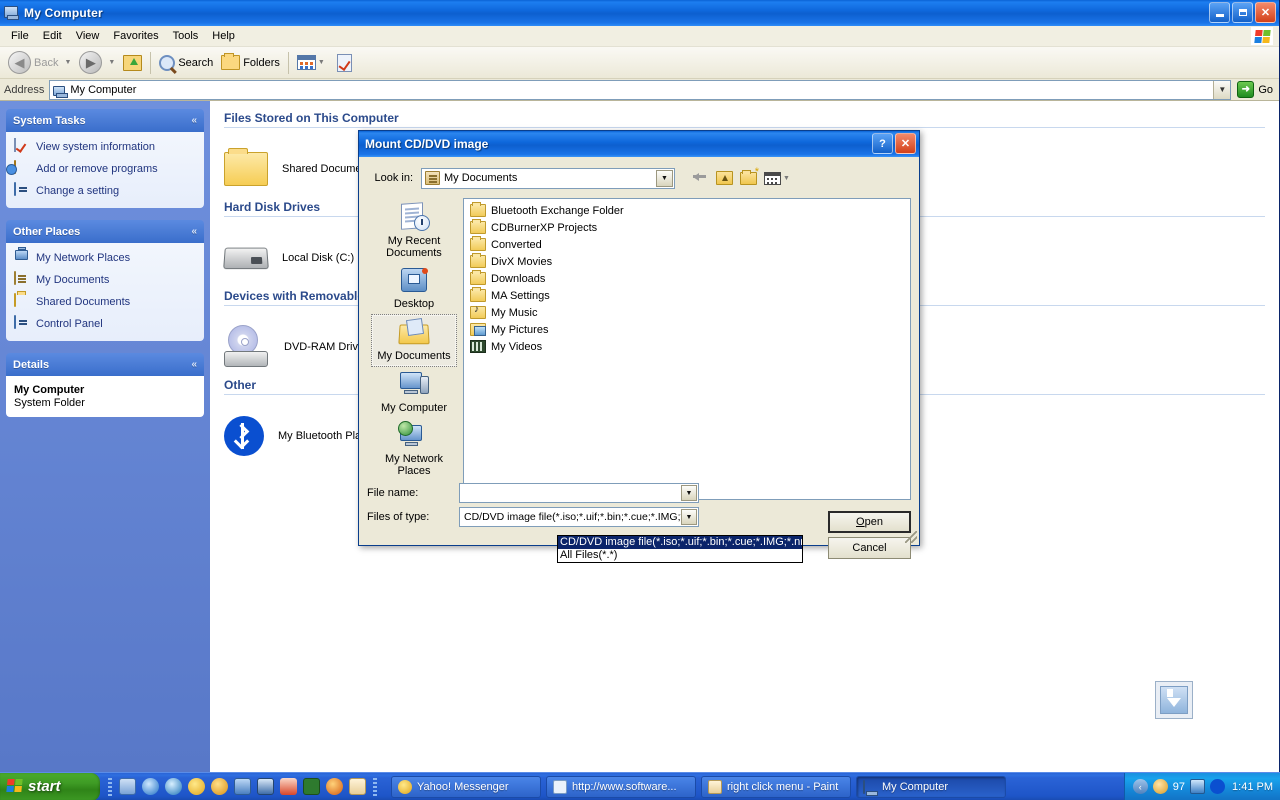 This screenshot has width=1280, height=800. Describe the element at coordinates (776, 786) in the screenshot. I see `task-paint: right click menu - Paint` at that location.